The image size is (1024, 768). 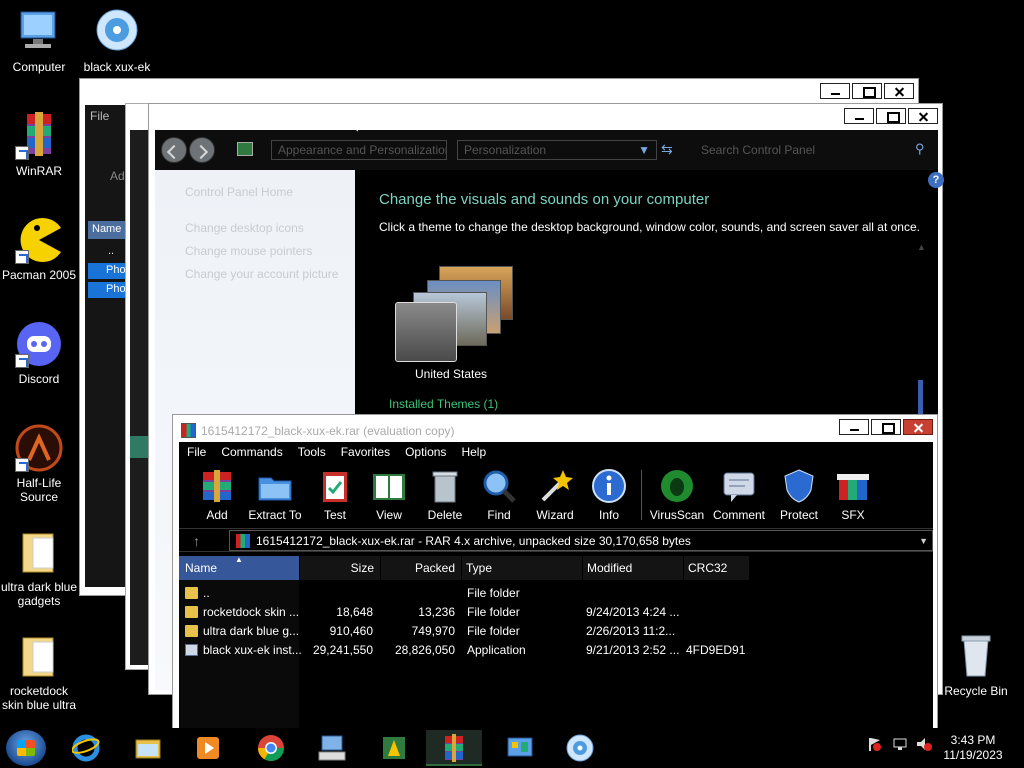 What do you see at coordinates (609, 495) in the screenshot?
I see `info-button: Info` at bounding box center [609, 495].